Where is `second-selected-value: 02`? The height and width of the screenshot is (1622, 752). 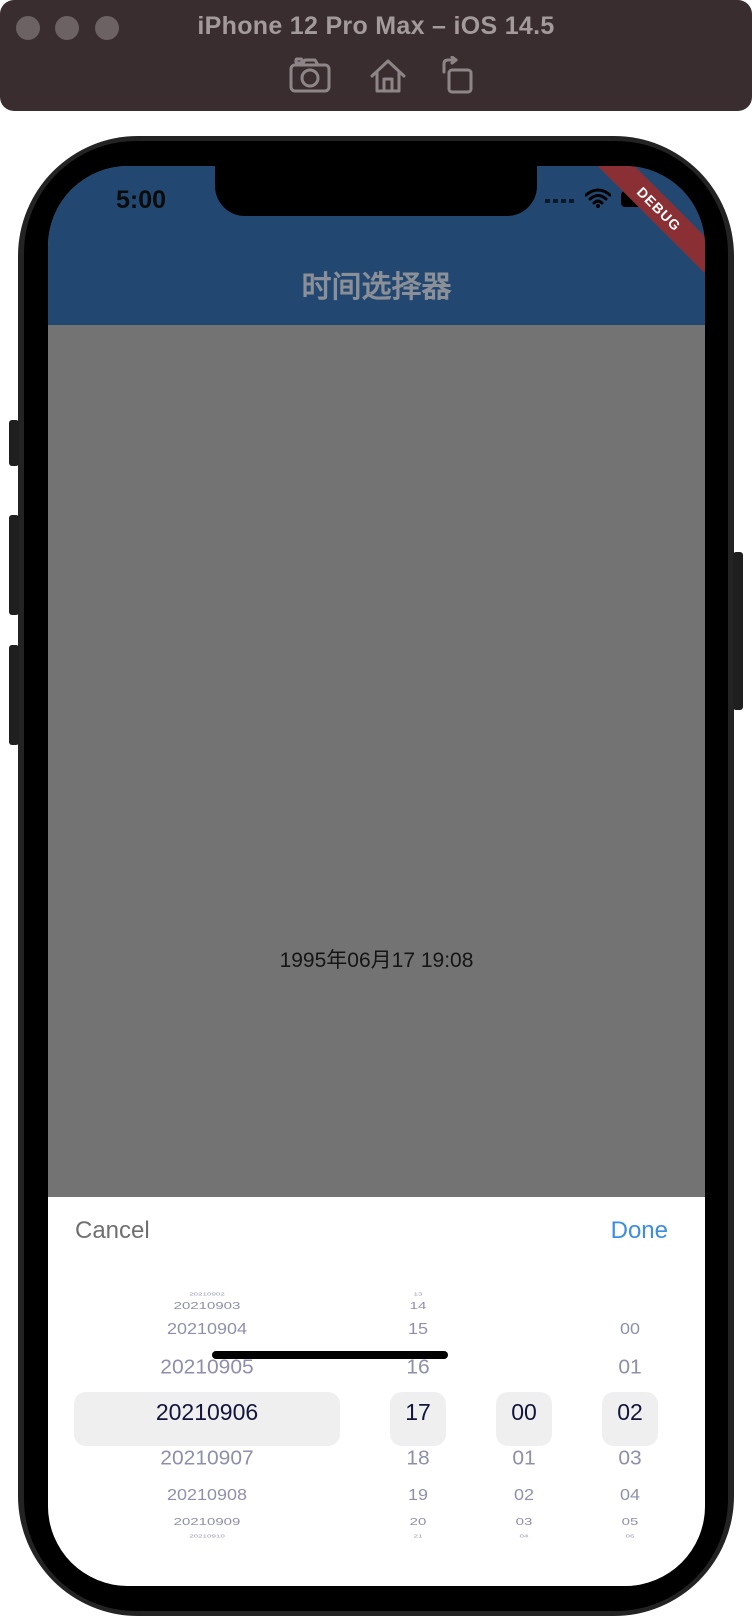
second-selected-value: 02 is located at coordinates (630, 1412).